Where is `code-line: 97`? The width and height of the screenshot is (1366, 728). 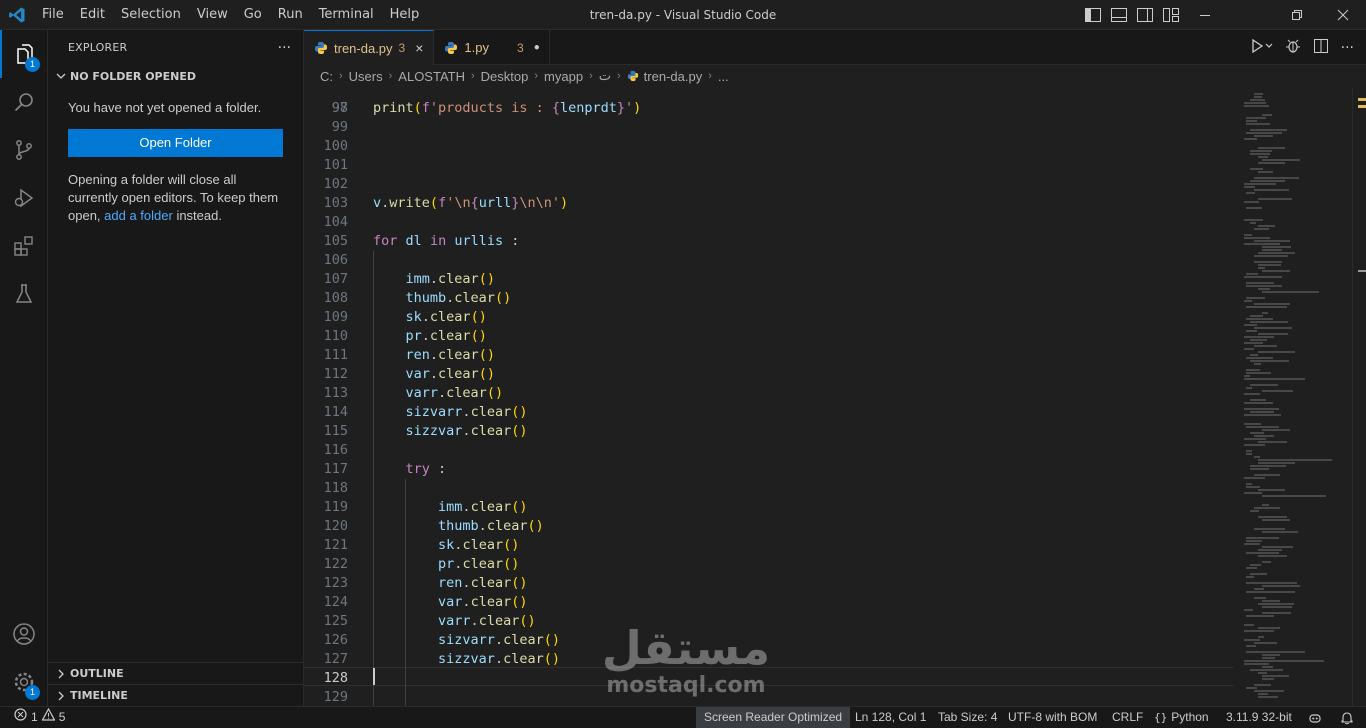 code-line: 97 is located at coordinates (769, 101).